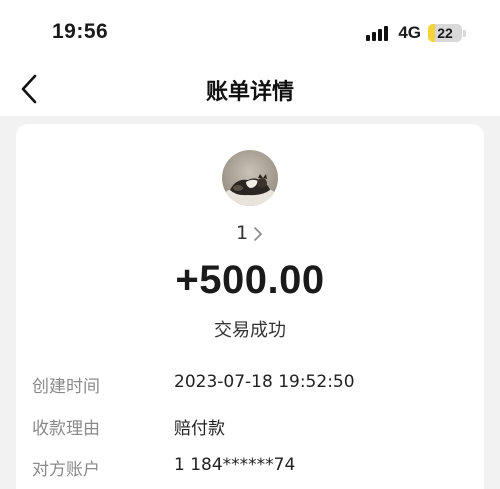 The image size is (500, 489). I want to click on avatar-image, so click(250, 178).